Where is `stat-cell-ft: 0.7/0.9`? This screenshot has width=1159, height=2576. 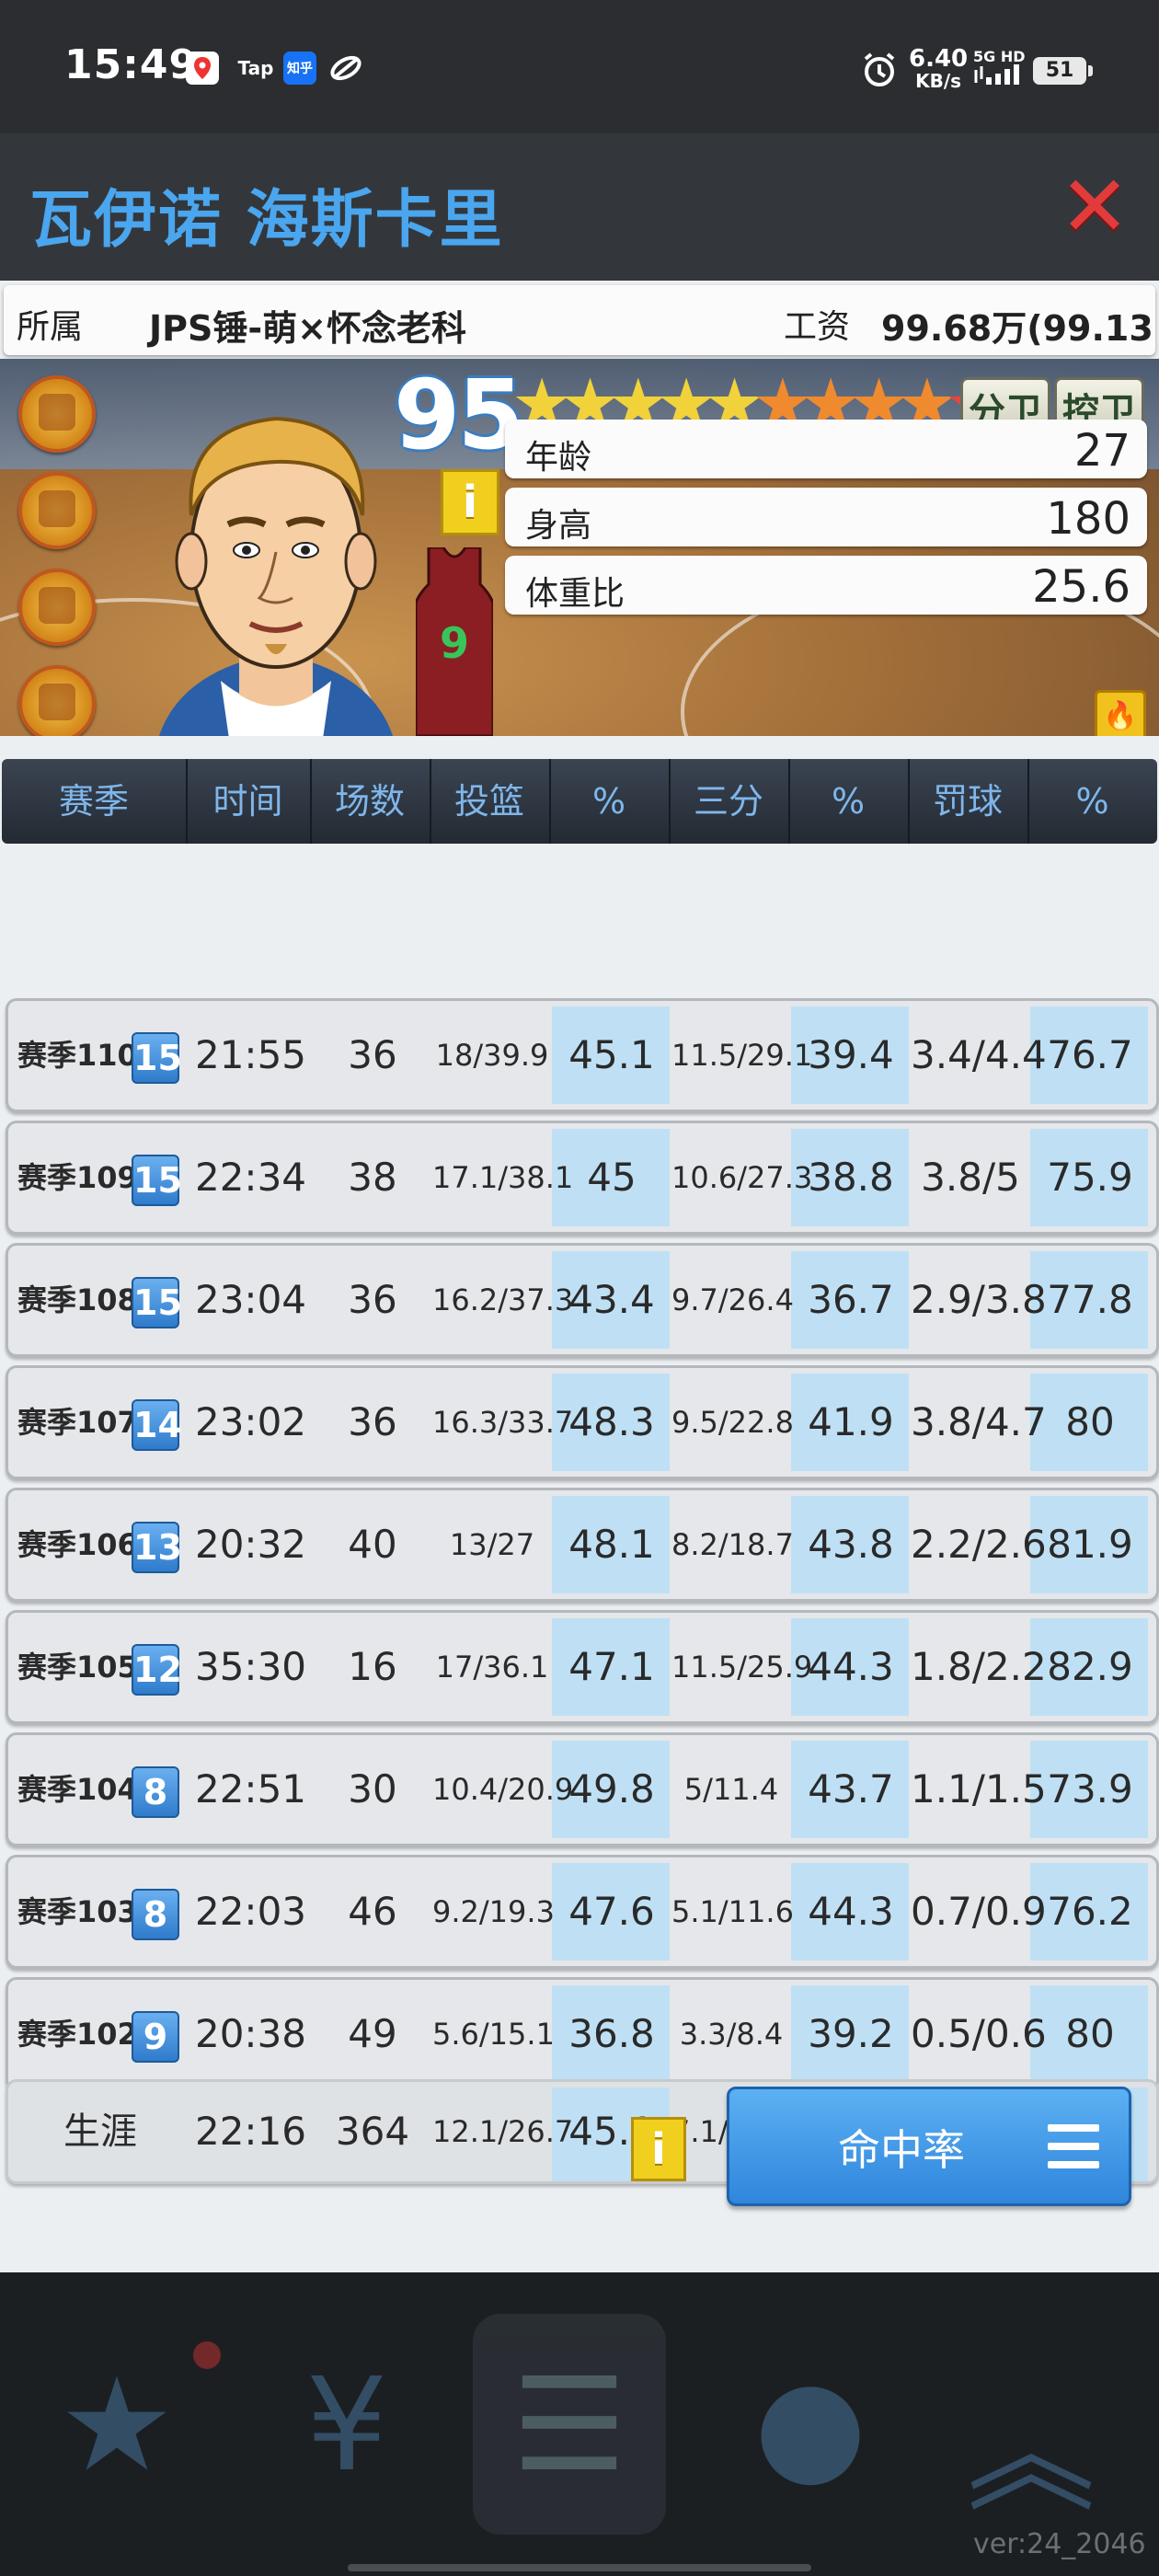 stat-cell-ft: 0.7/0.9 is located at coordinates (979, 1911).